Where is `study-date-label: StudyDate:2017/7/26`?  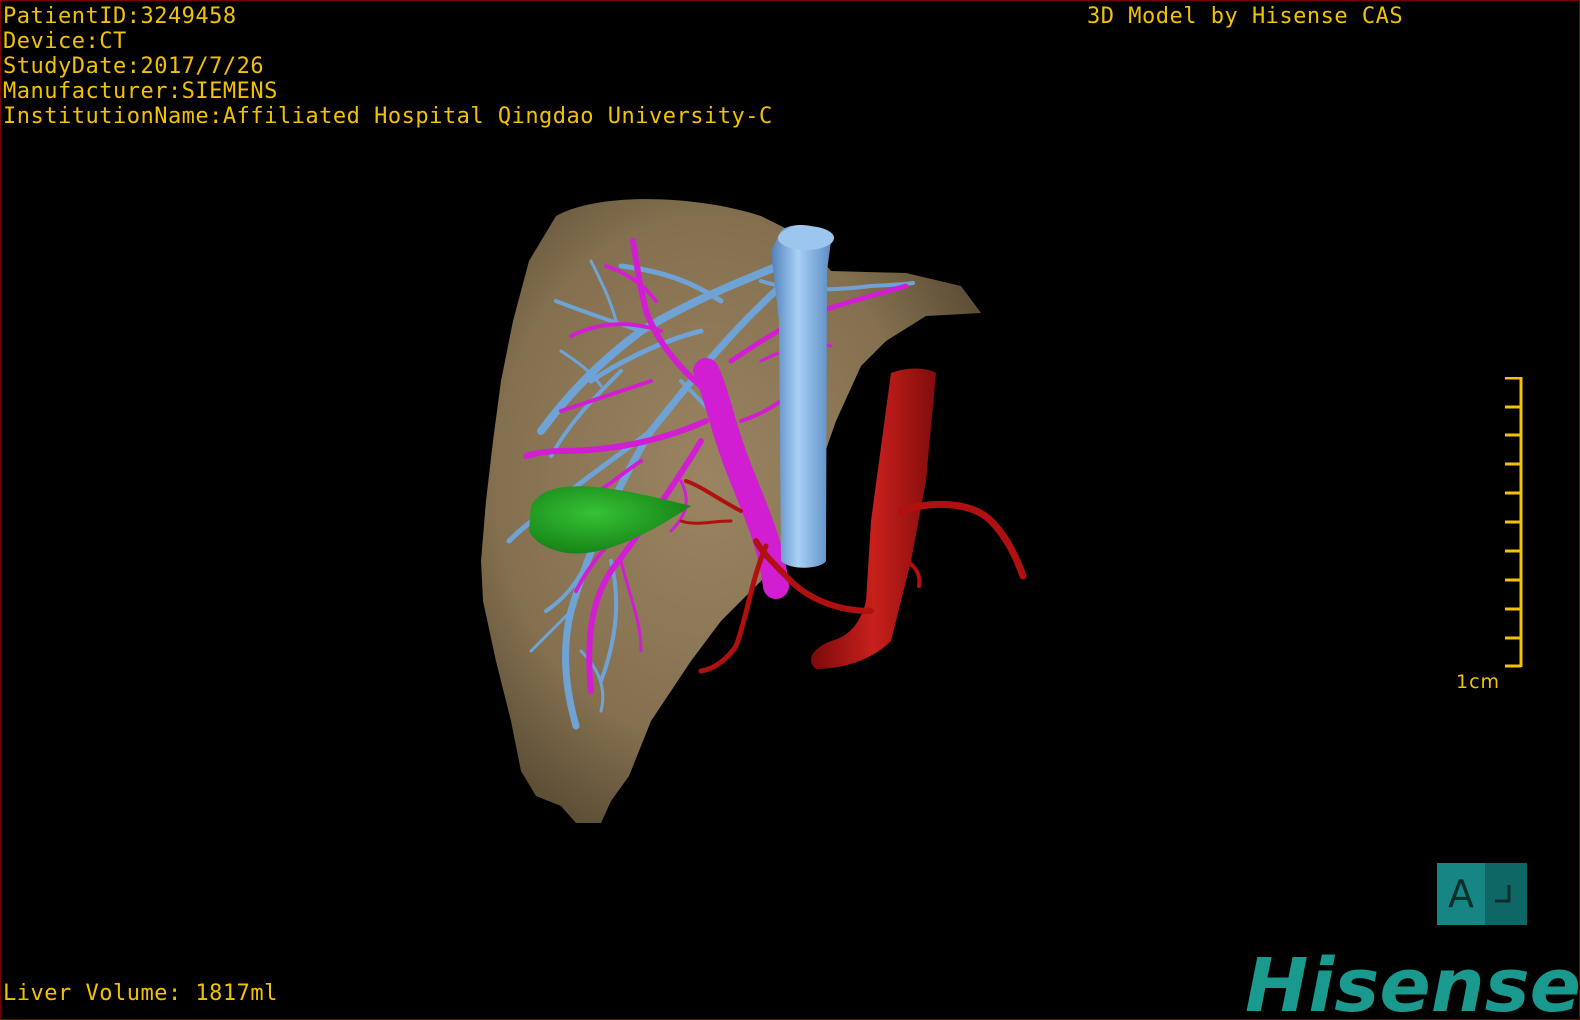 study-date-label: StudyDate:2017/7/26 is located at coordinates (134, 66).